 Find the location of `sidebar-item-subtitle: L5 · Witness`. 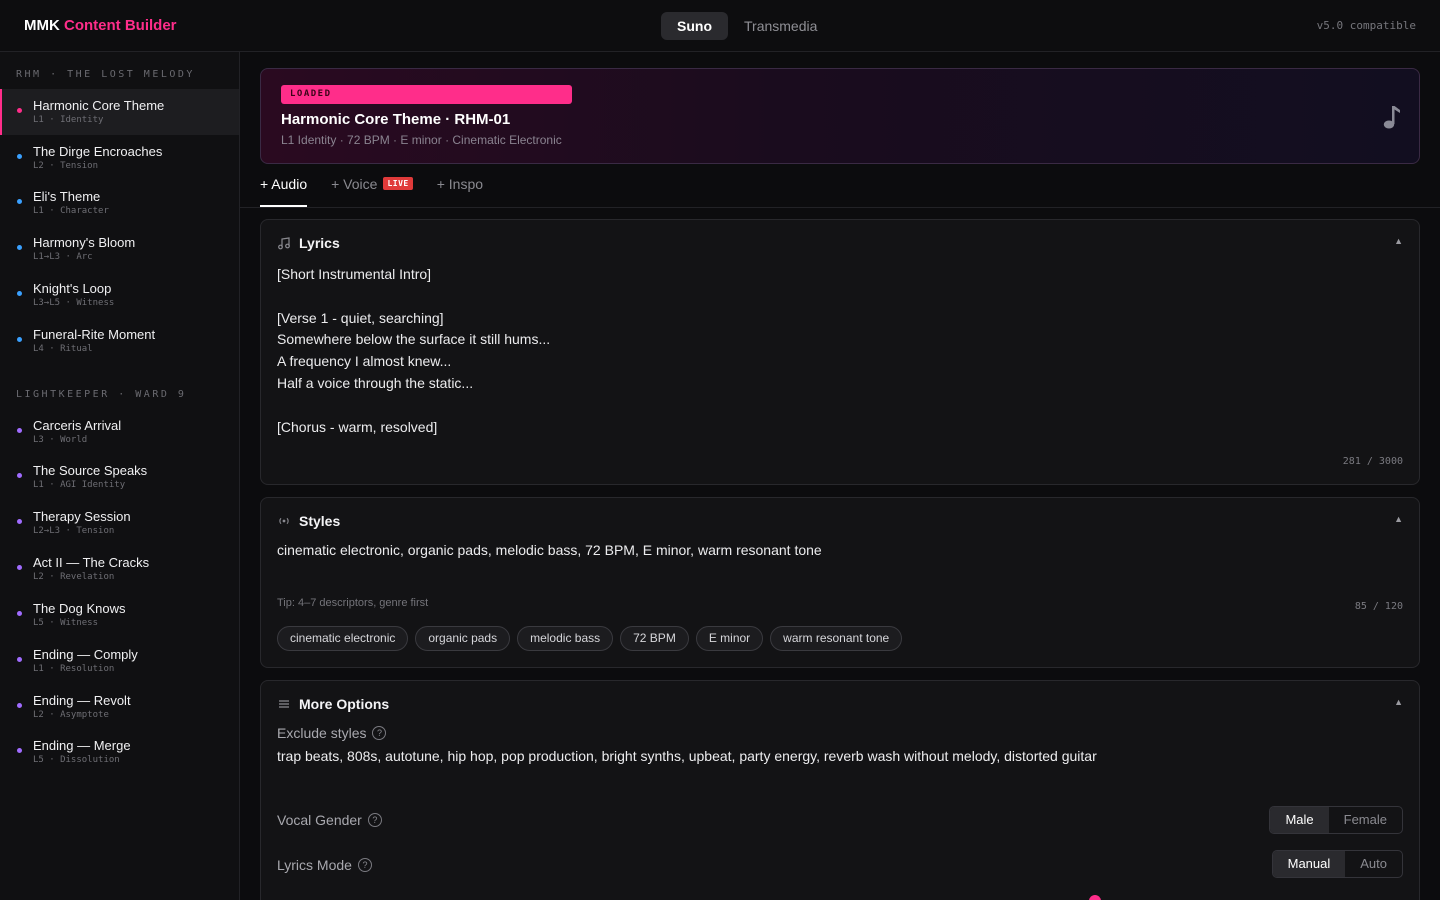

sidebar-item-subtitle: L5 · Witness is located at coordinates (66, 623).